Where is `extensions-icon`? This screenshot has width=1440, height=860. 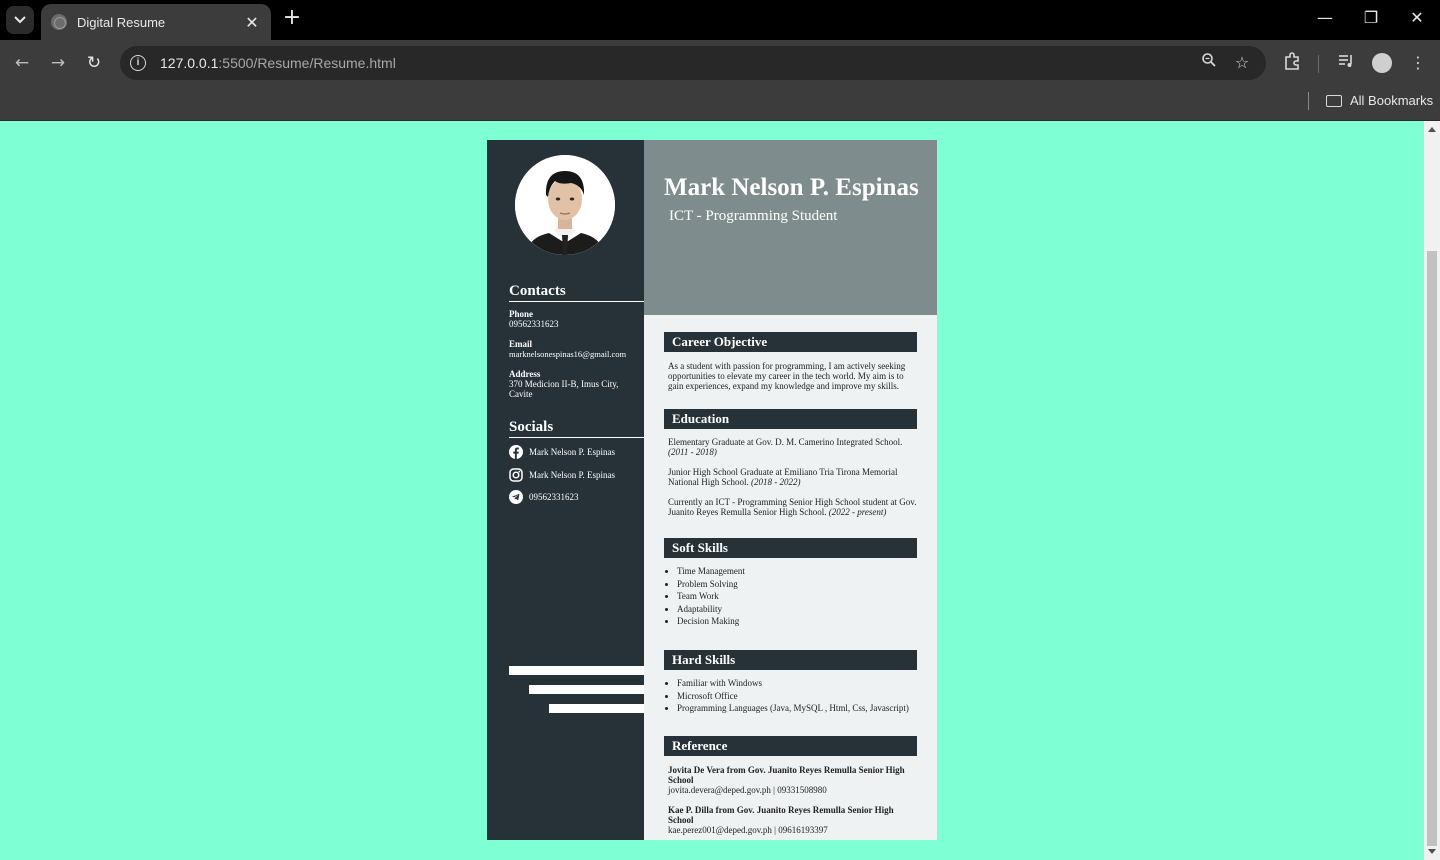 extensions-icon is located at coordinates (1292, 63).